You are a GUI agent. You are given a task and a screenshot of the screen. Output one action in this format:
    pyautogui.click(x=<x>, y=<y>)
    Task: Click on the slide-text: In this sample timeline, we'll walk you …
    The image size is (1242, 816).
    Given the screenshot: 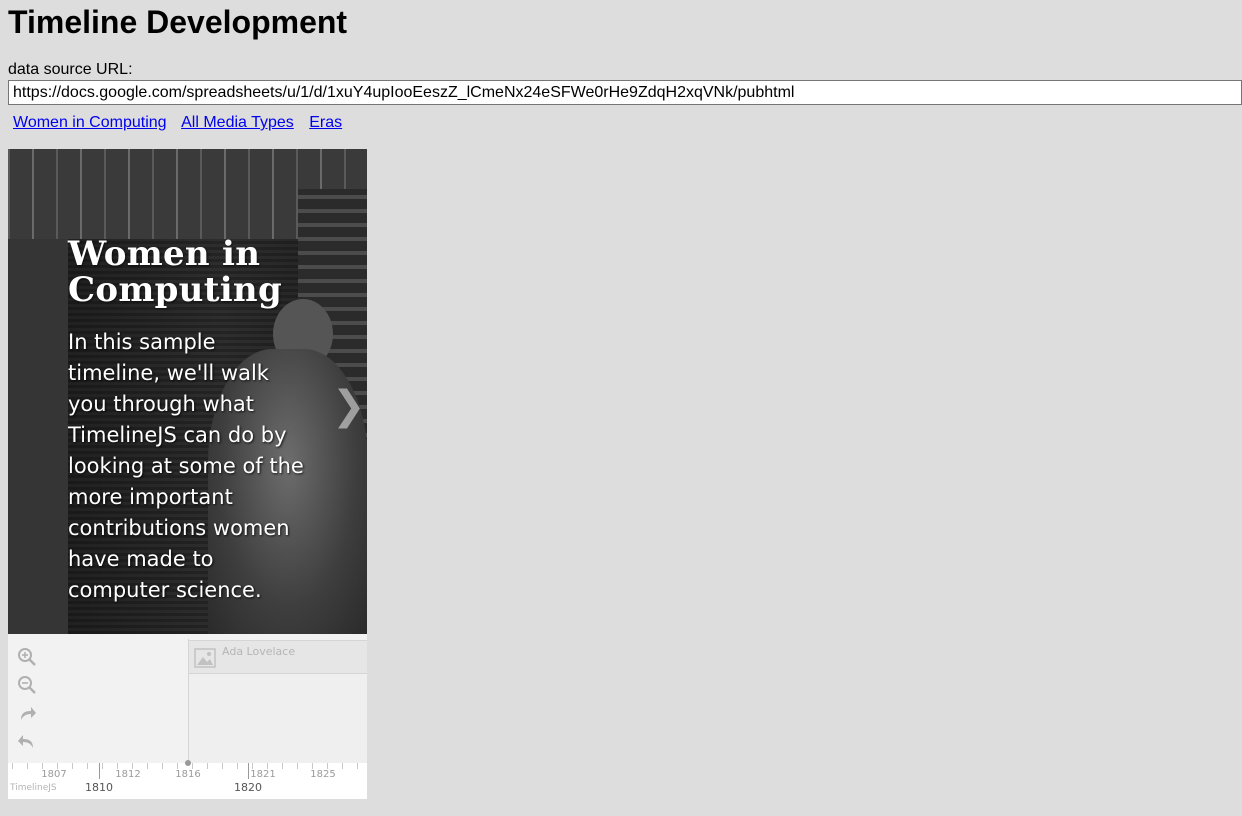 What is the action you would take?
    pyautogui.click(x=186, y=466)
    